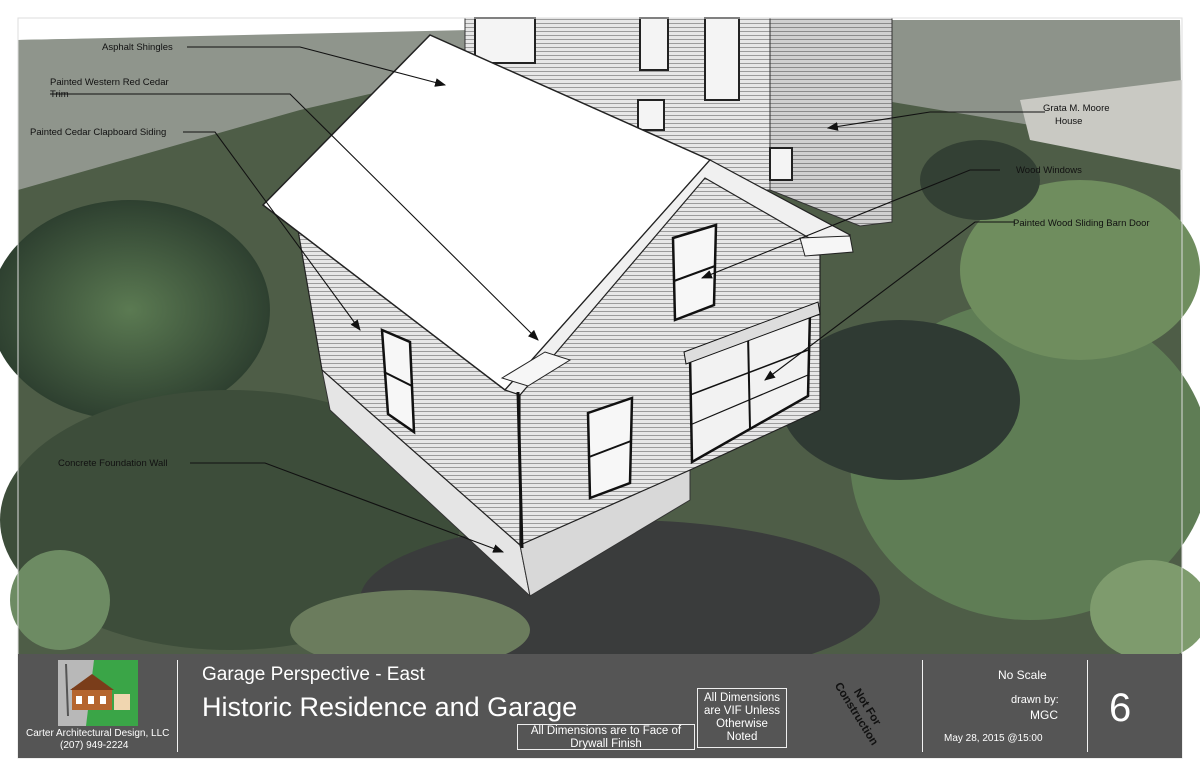 Image resolution: width=1200 pixels, height=776 pixels. Describe the element at coordinates (1022, 675) in the screenshot. I see `scale-label: No Scale` at that location.